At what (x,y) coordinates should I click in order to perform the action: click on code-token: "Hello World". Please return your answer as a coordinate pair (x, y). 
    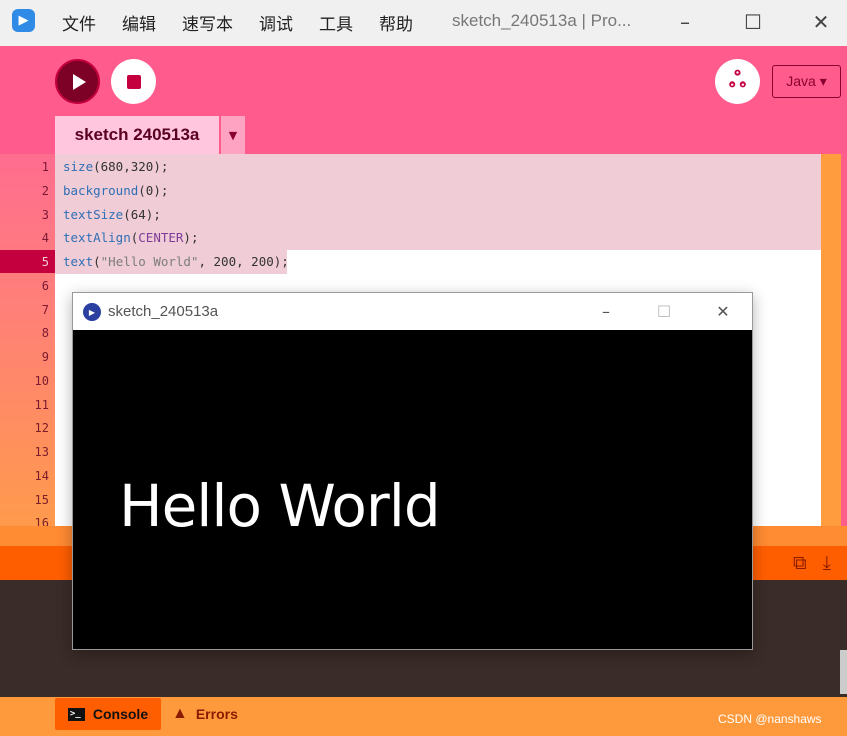
    Looking at the image, I should click on (149, 261).